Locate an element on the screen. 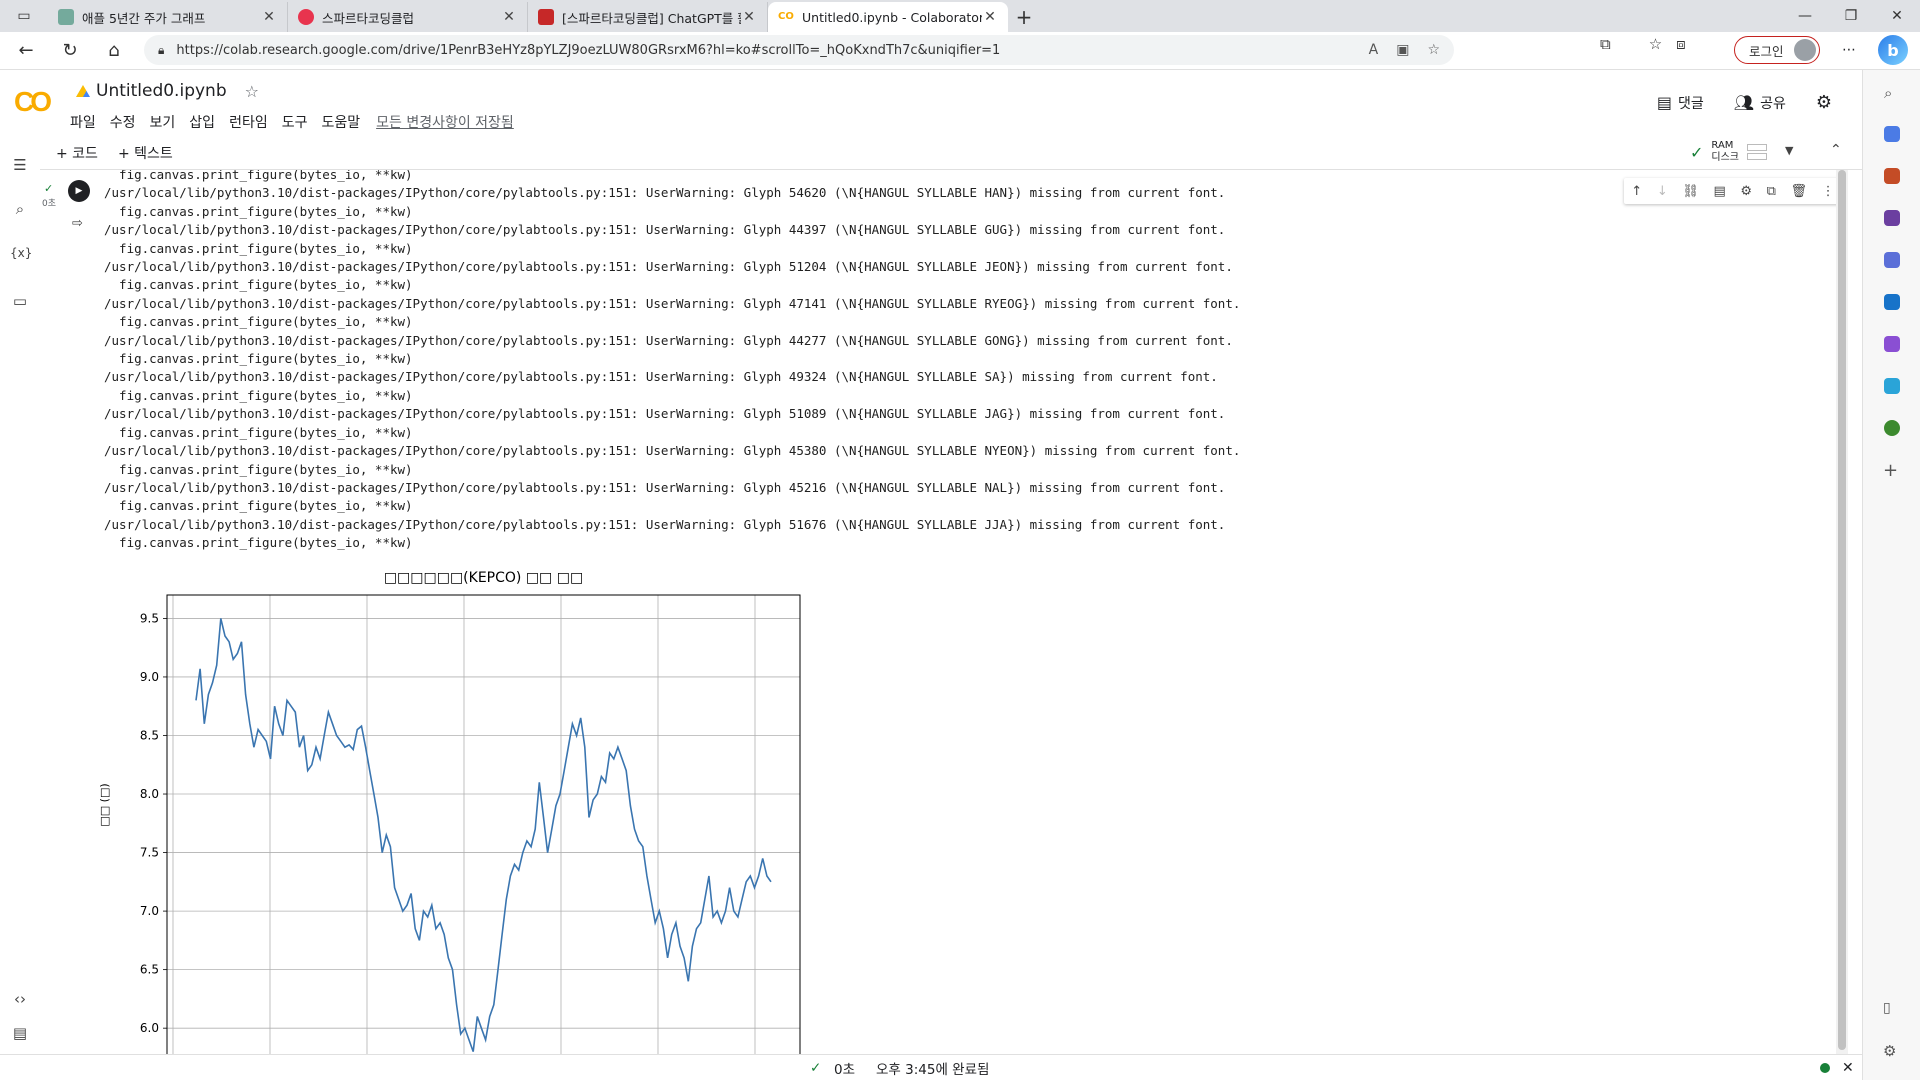  status-time: 0초 is located at coordinates (845, 1069).